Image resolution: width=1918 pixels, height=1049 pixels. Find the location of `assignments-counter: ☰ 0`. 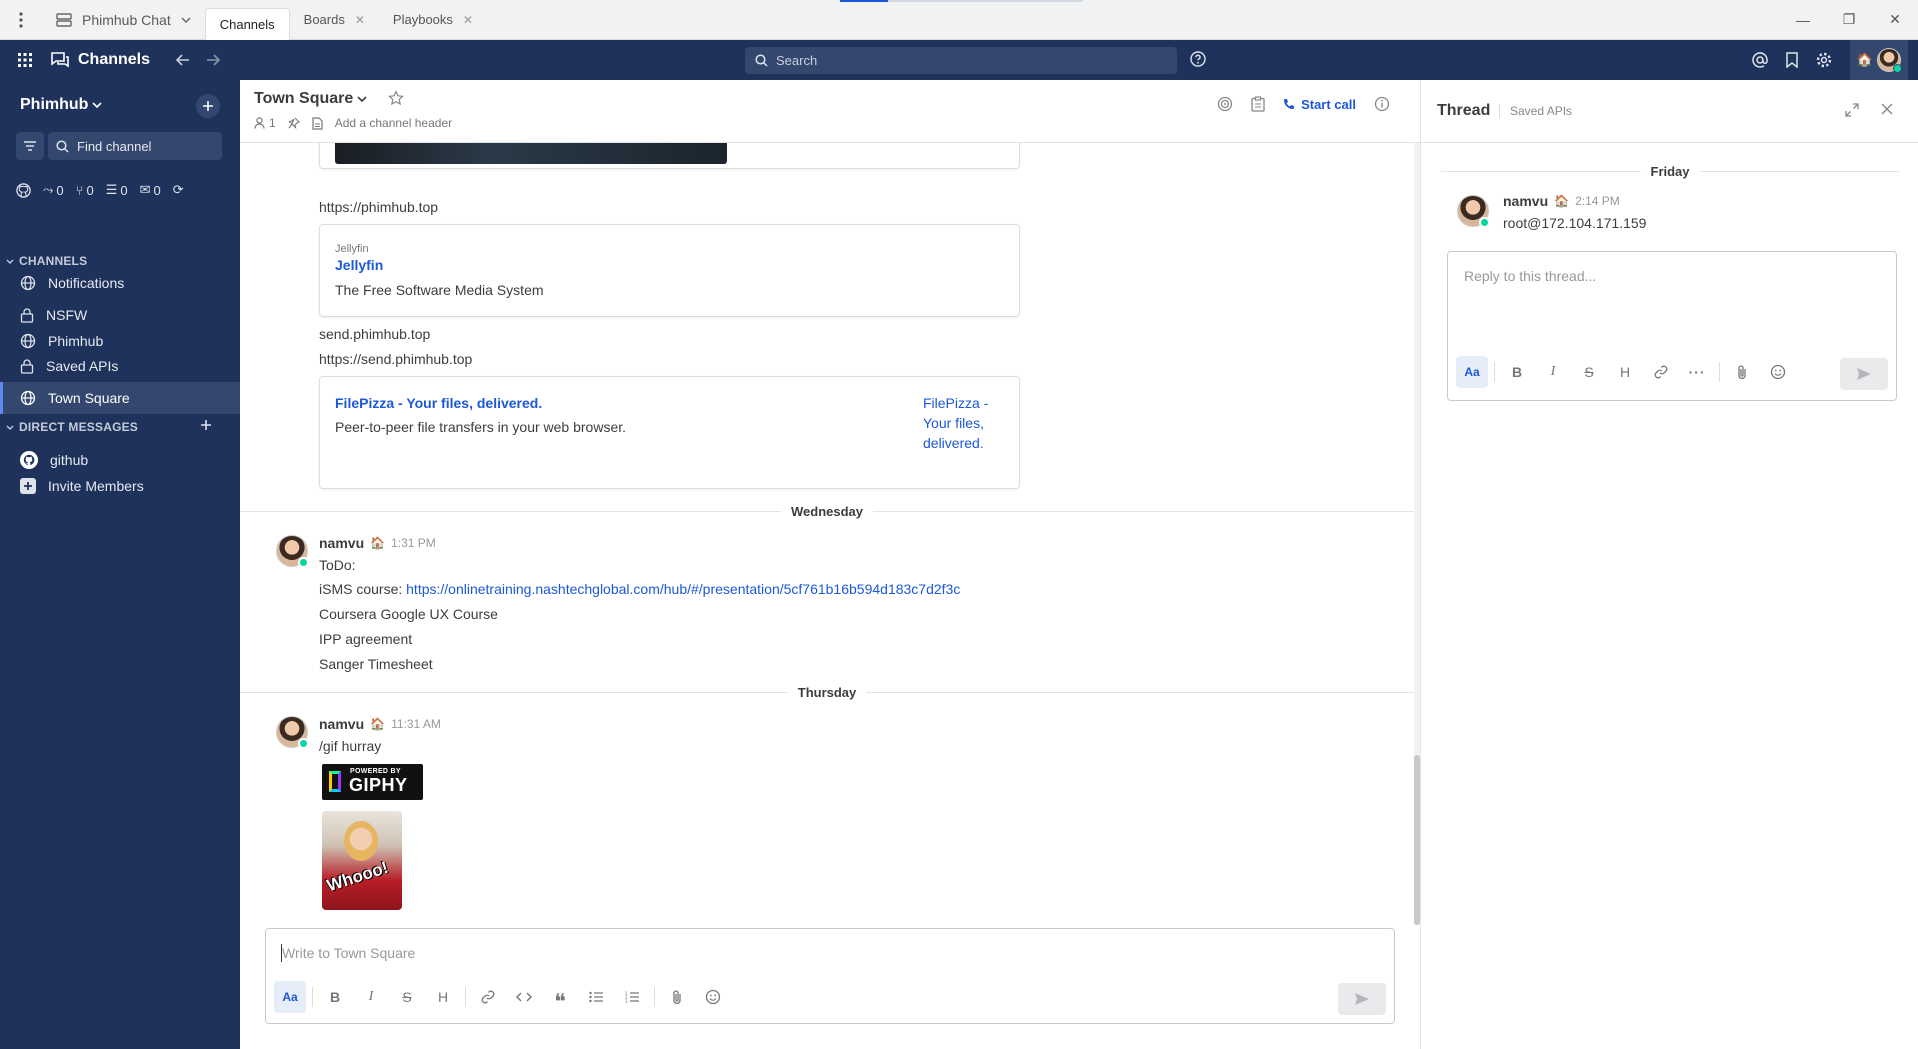

assignments-counter: ☰ 0 is located at coordinates (117, 190).